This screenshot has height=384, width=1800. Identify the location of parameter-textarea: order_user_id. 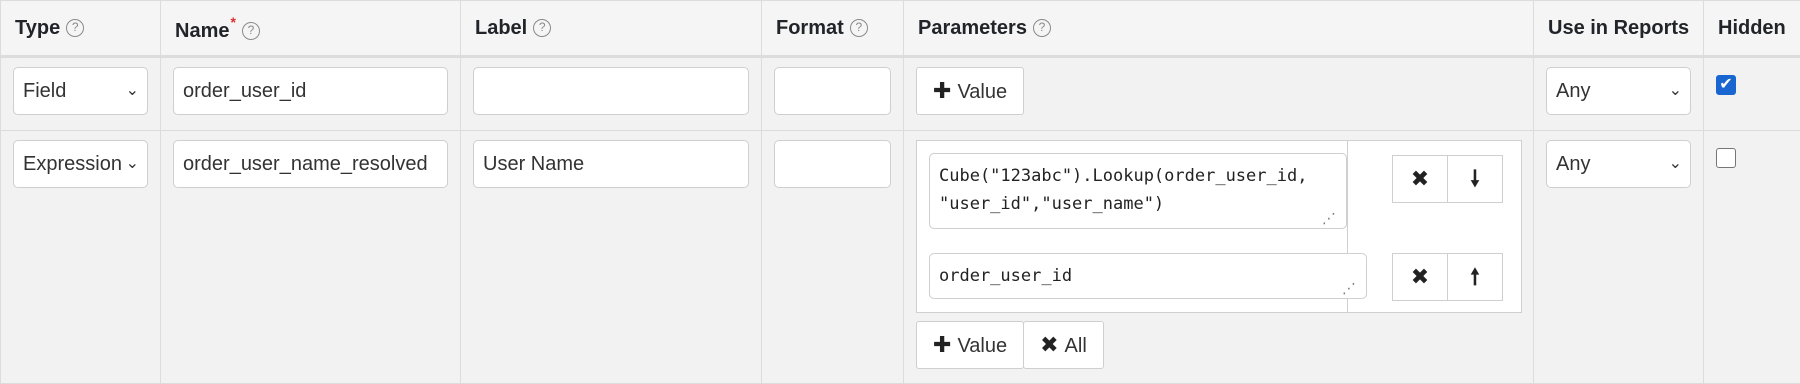
(1148, 276).